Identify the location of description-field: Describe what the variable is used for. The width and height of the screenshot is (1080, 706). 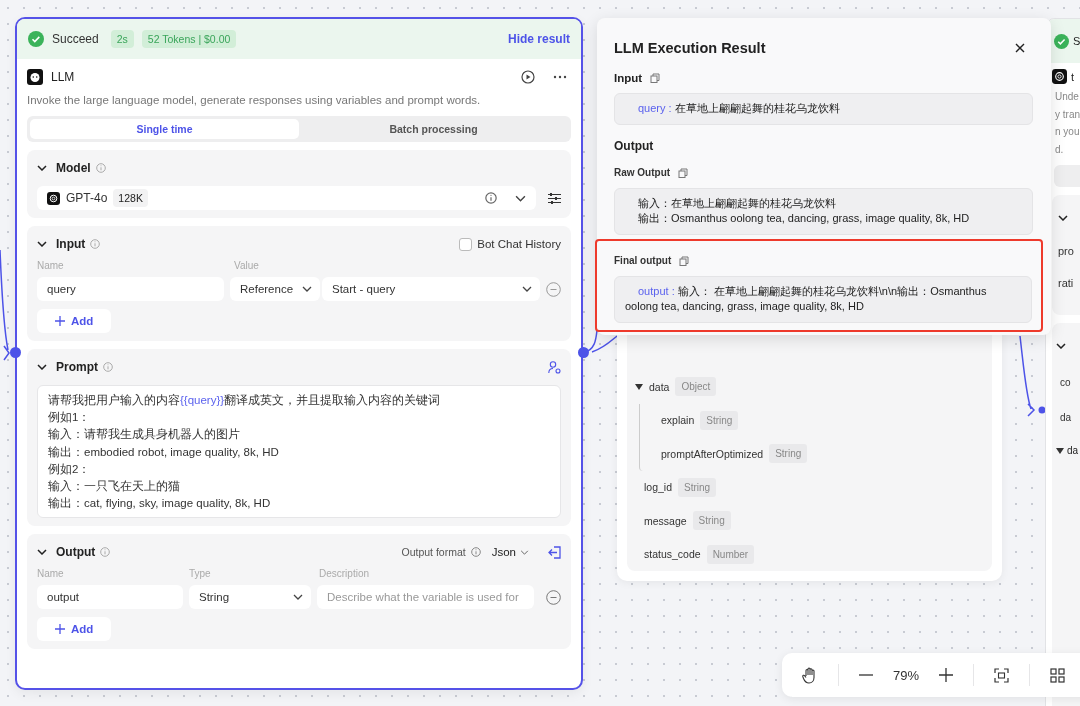
(425, 597).